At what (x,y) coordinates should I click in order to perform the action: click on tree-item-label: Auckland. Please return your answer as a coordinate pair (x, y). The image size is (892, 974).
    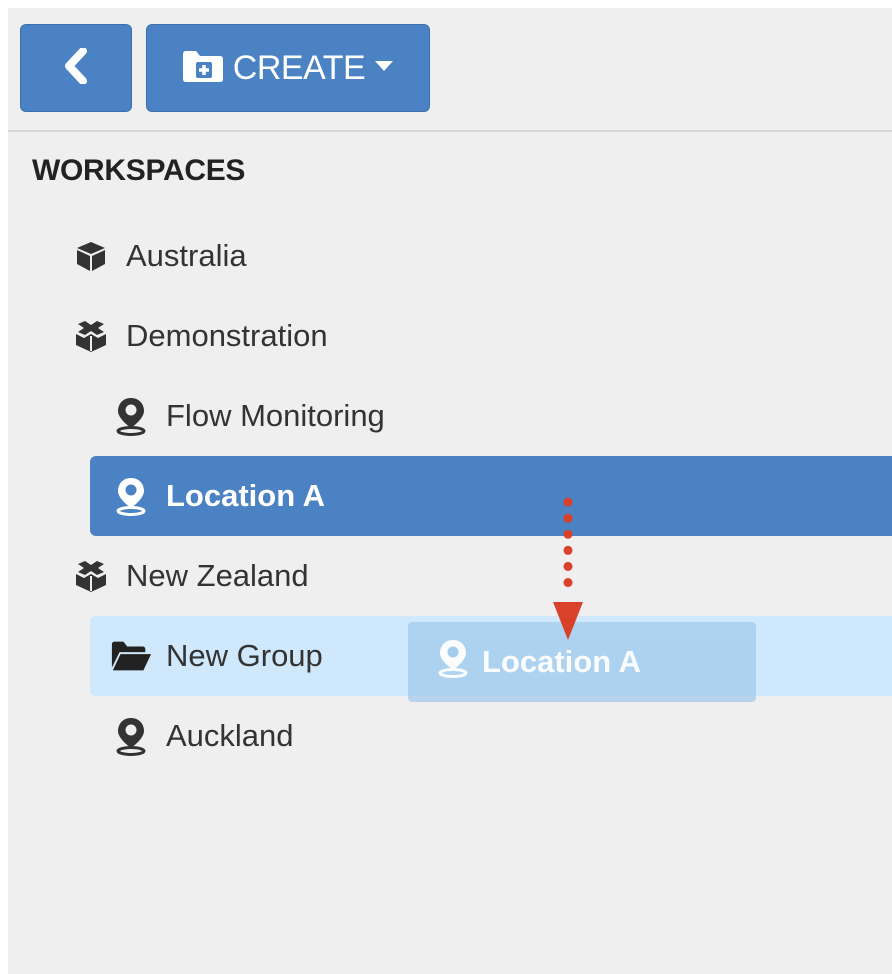
    Looking at the image, I should click on (230, 735).